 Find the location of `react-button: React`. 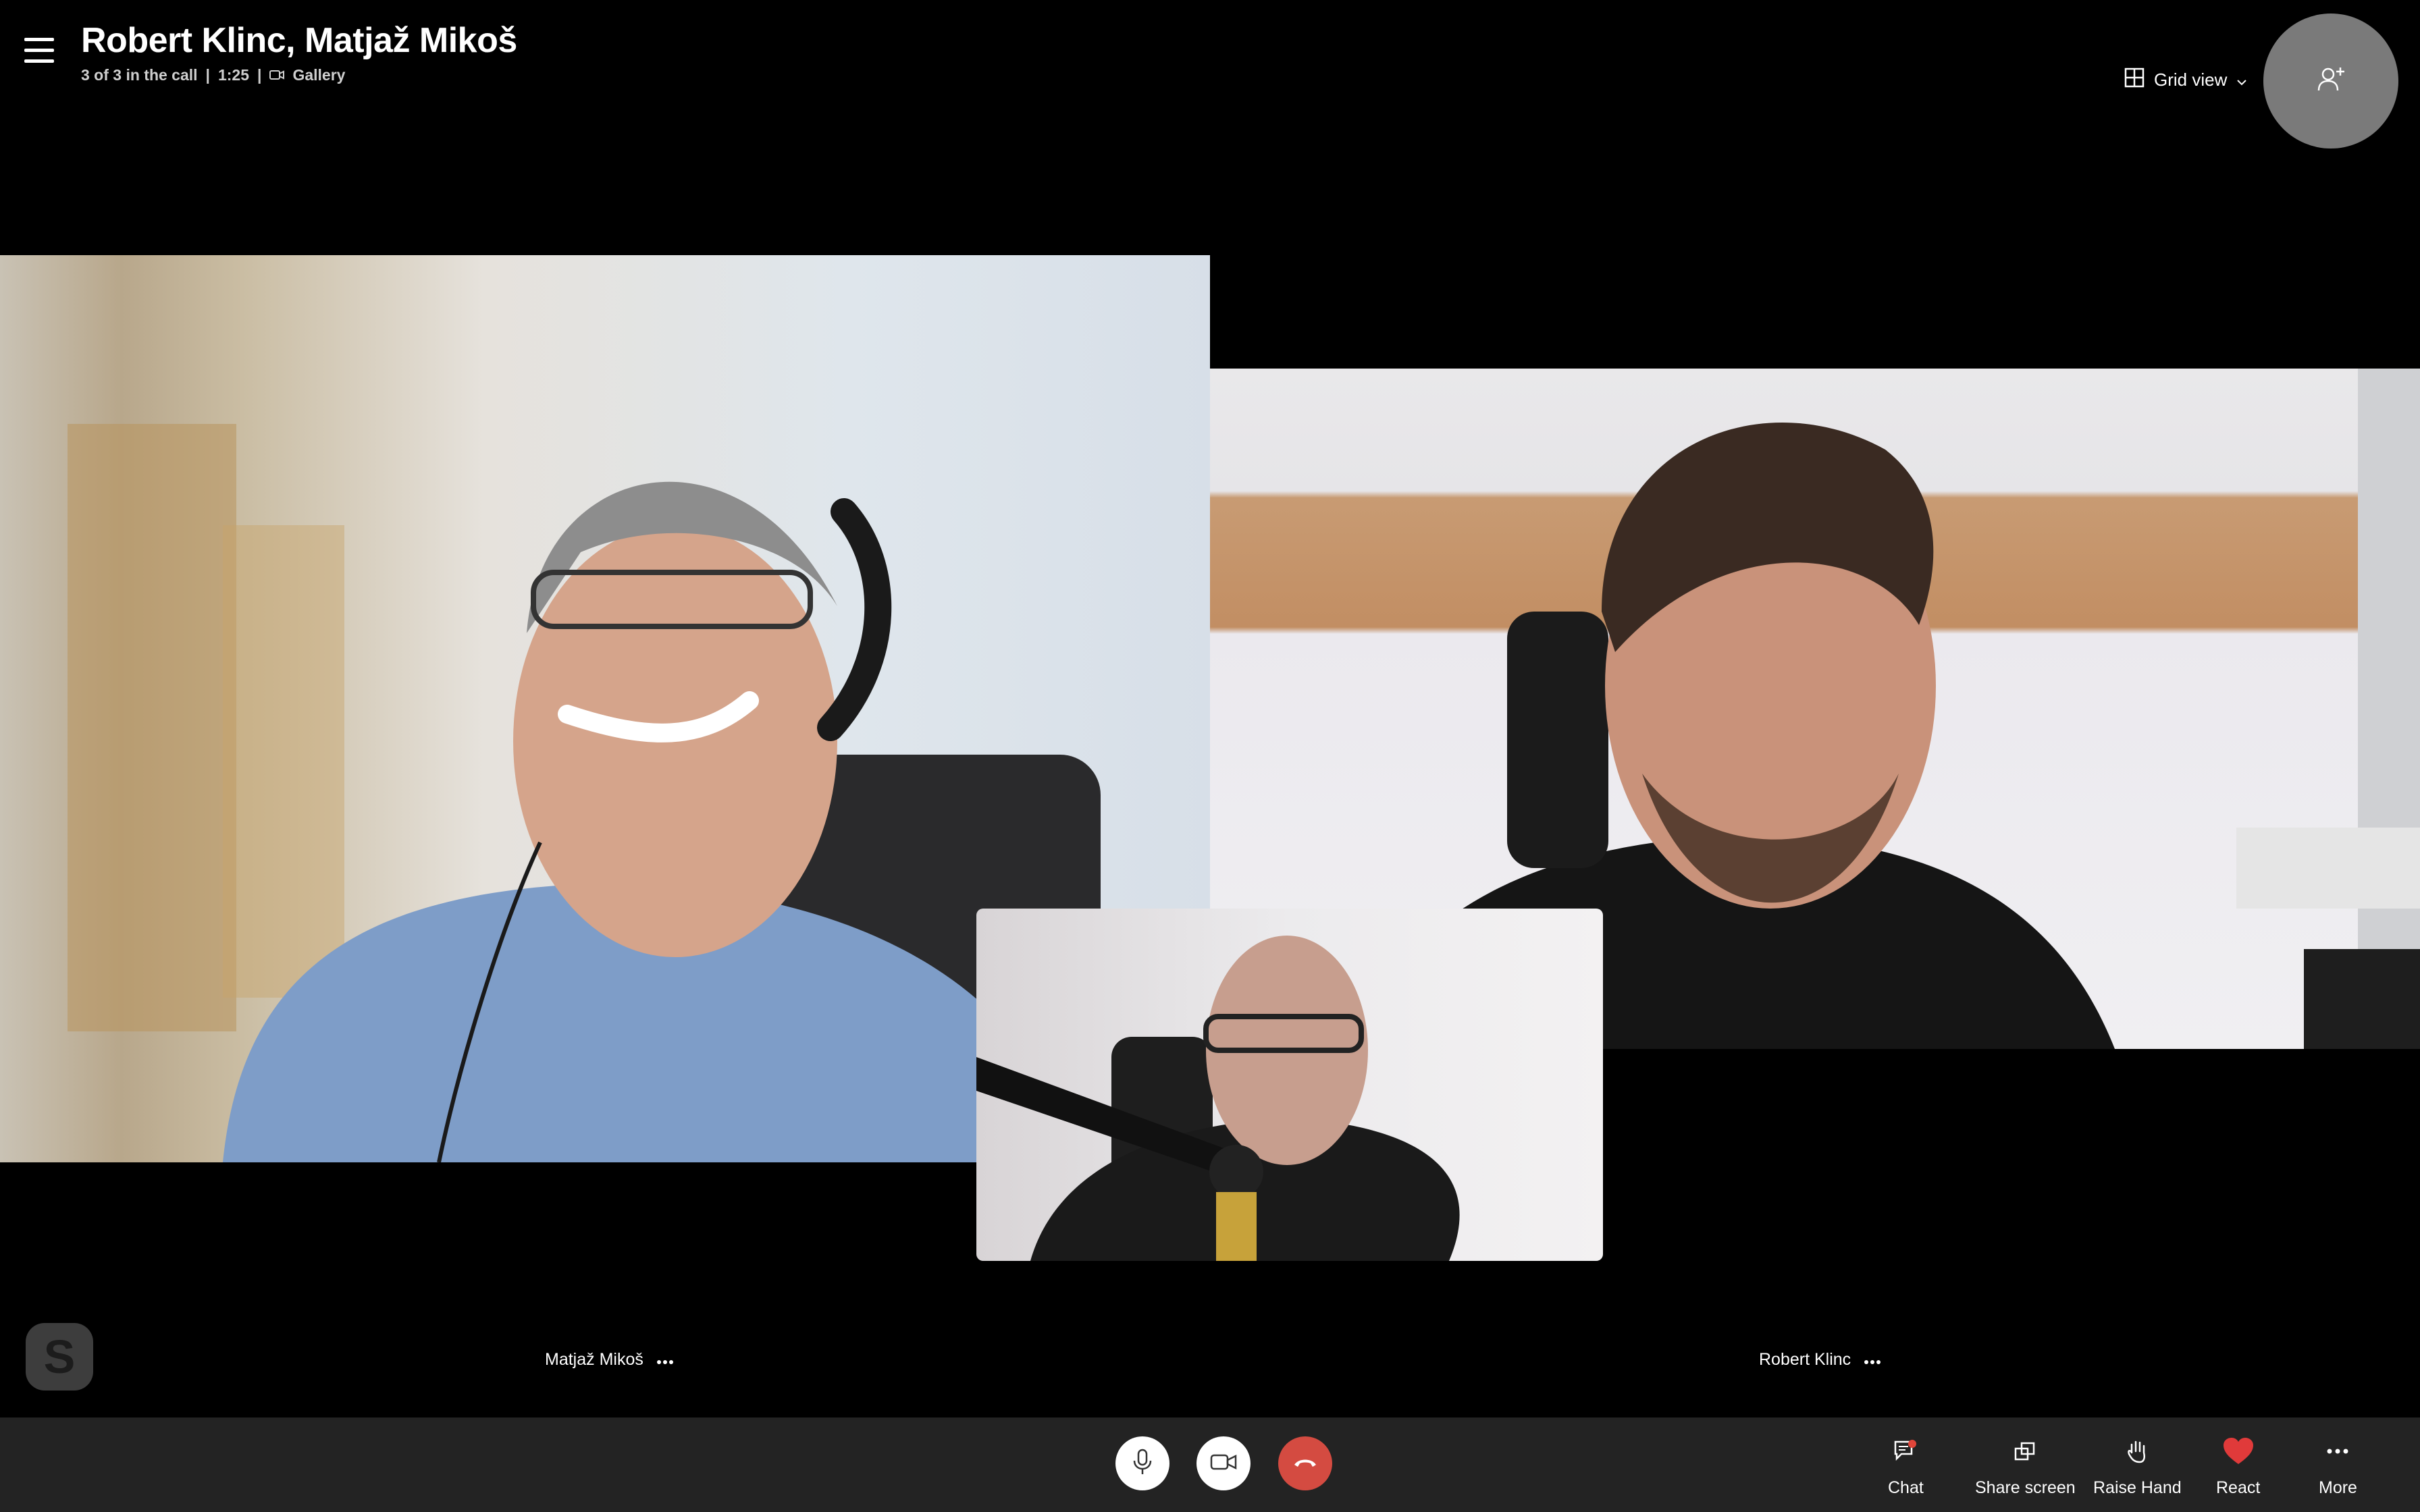

react-button: React is located at coordinates (2238, 1464).